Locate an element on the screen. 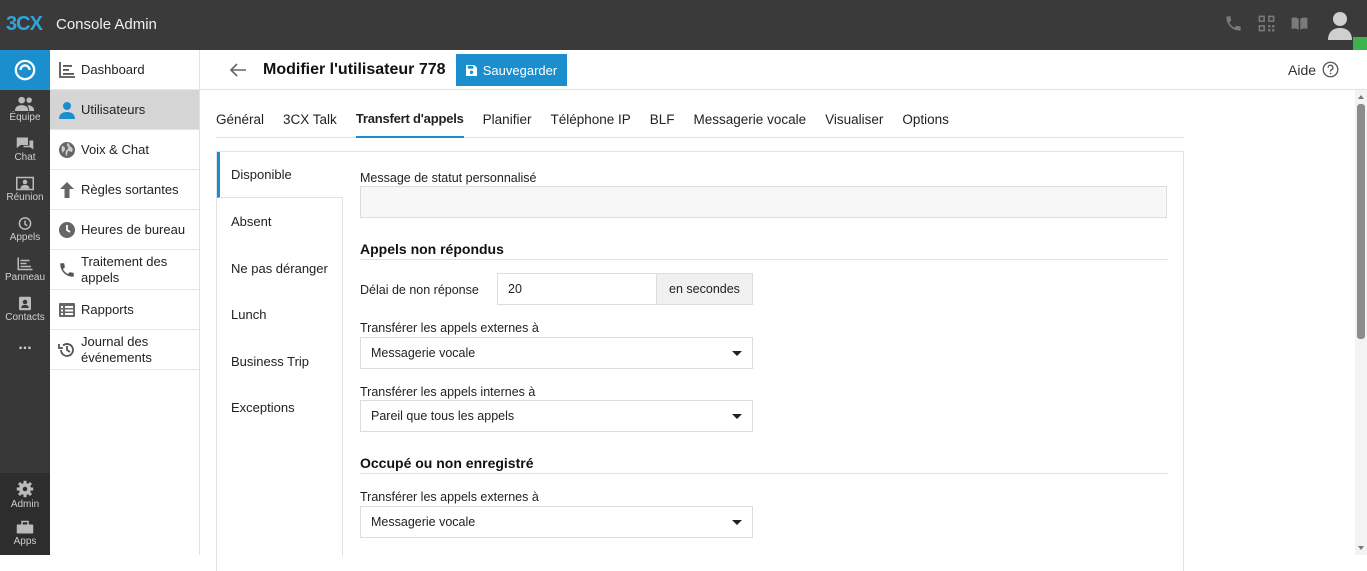 Image resolution: width=1367 pixels, height=571 pixels. external-forward-value: Messagerie vocale is located at coordinates (423, 353).